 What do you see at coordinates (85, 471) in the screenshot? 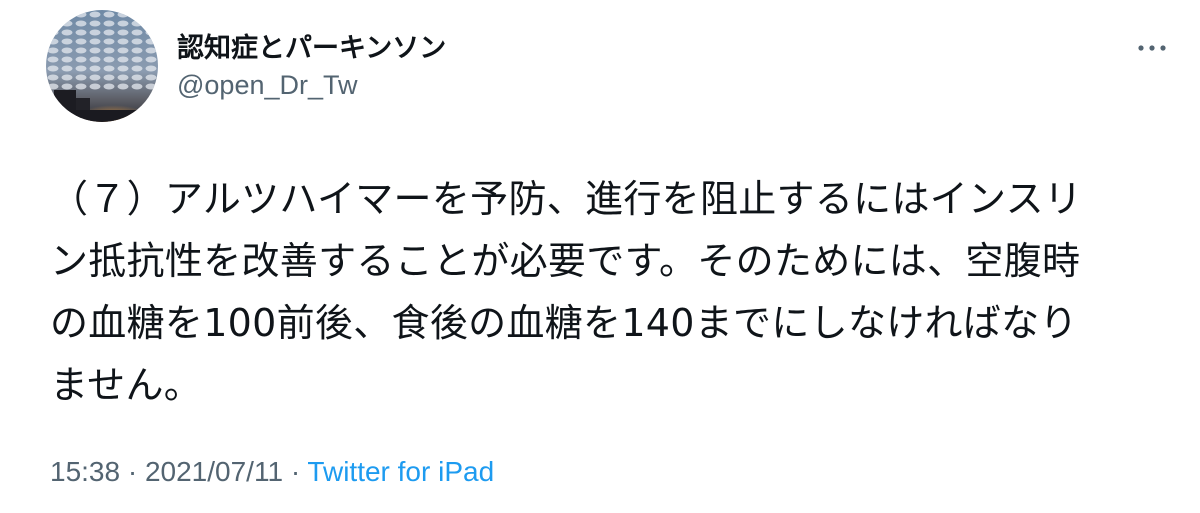
I see `tweet-time: 15:38` at bounding box center [85, 471].